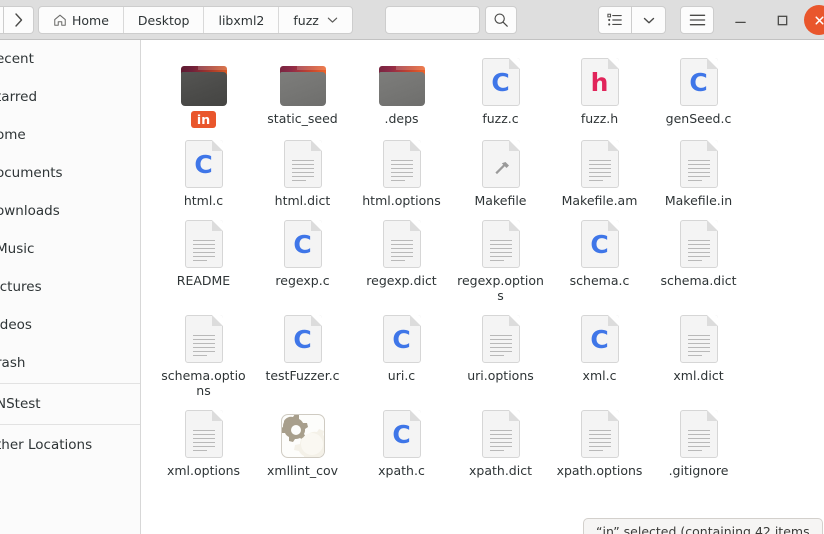 The width and height of the screenshot is (824, 534). I want to click on sidebar-item-pictures: ictures, so click(70, 287).